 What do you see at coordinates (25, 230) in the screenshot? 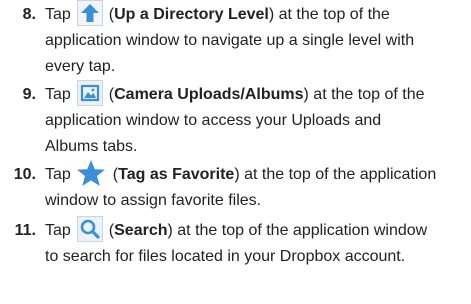
I see `step-number: 11.` at bounding box center [25, 230].